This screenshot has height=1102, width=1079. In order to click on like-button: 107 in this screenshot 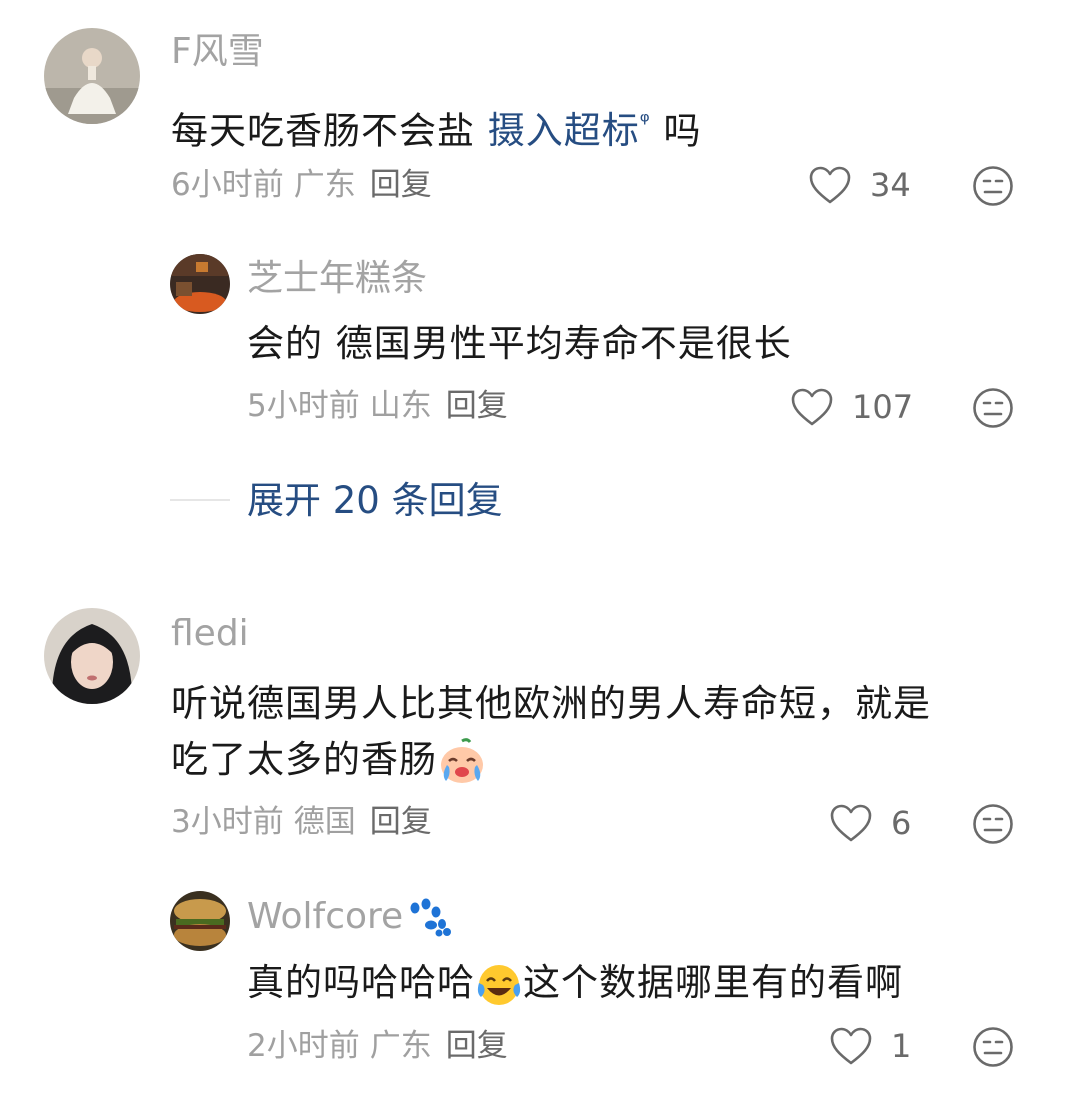, I will do `click(851, 407)`.